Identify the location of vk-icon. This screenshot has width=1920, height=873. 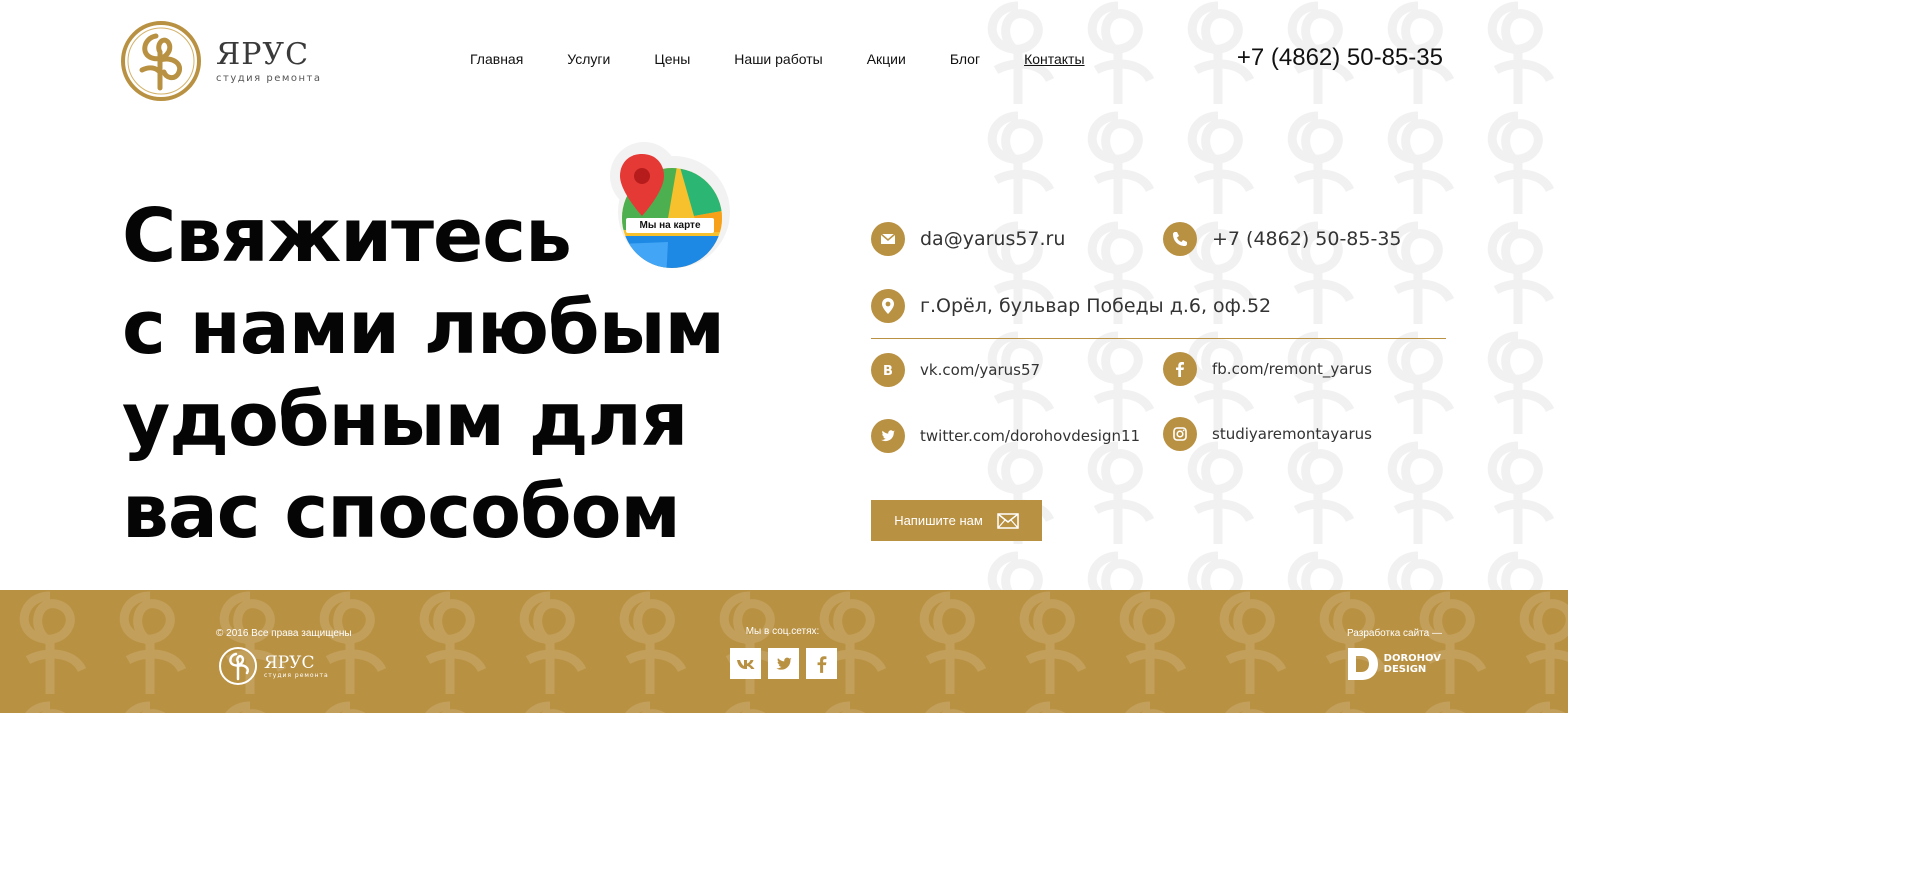
(745, 664).